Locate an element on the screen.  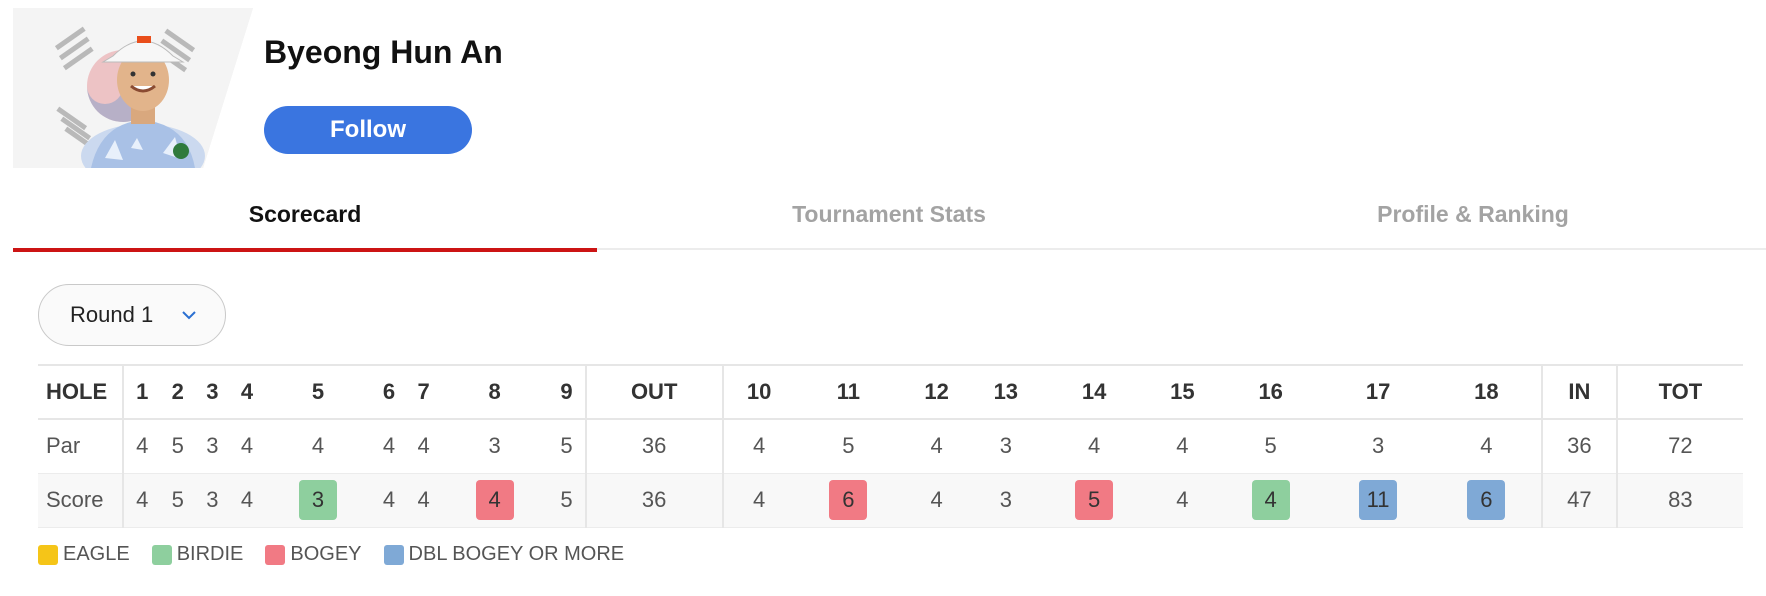
score-label: Score is located at coordinates (80, 500).